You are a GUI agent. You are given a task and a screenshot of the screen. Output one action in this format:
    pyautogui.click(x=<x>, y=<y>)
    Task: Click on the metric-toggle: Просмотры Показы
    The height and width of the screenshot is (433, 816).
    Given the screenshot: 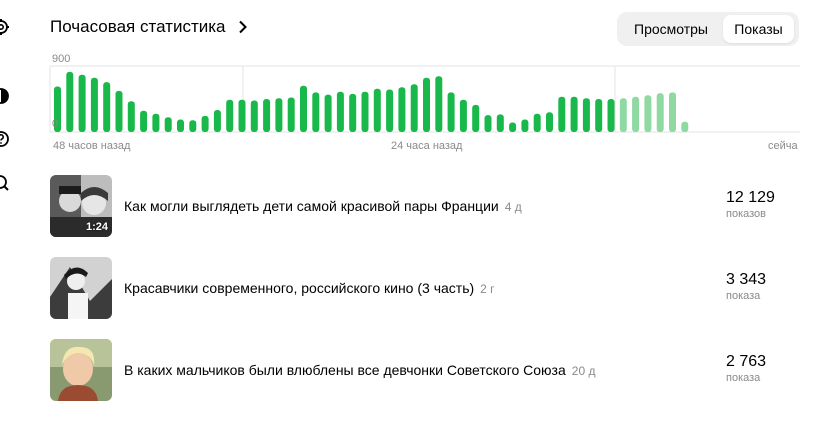 What is the action you would take?
    pyautogui.click(x=708, y=29)
    